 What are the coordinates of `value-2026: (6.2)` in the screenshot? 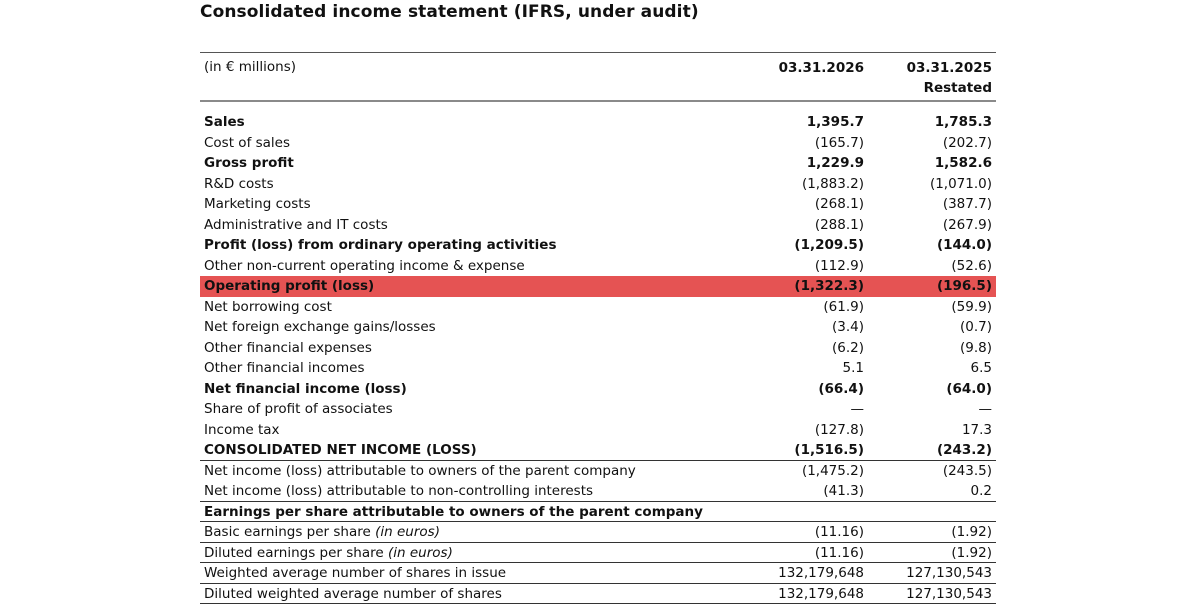 It's located at (848, 348).